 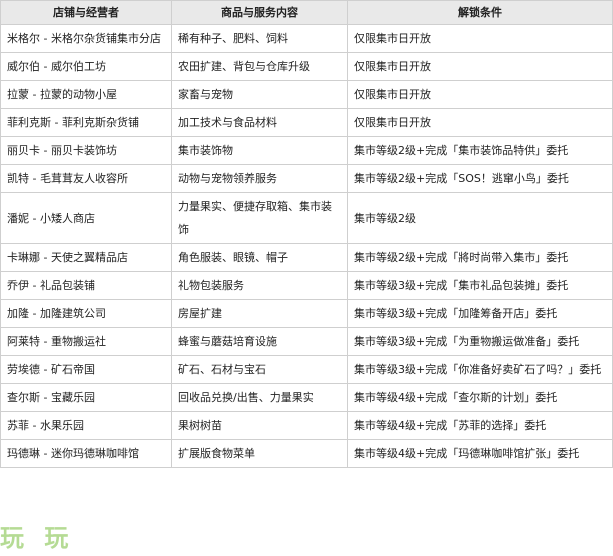 What do you see at coordinates (37, 538) in the screenshot?
I see `site-watermark: 玩 玩` at bounding box center [37, 538].